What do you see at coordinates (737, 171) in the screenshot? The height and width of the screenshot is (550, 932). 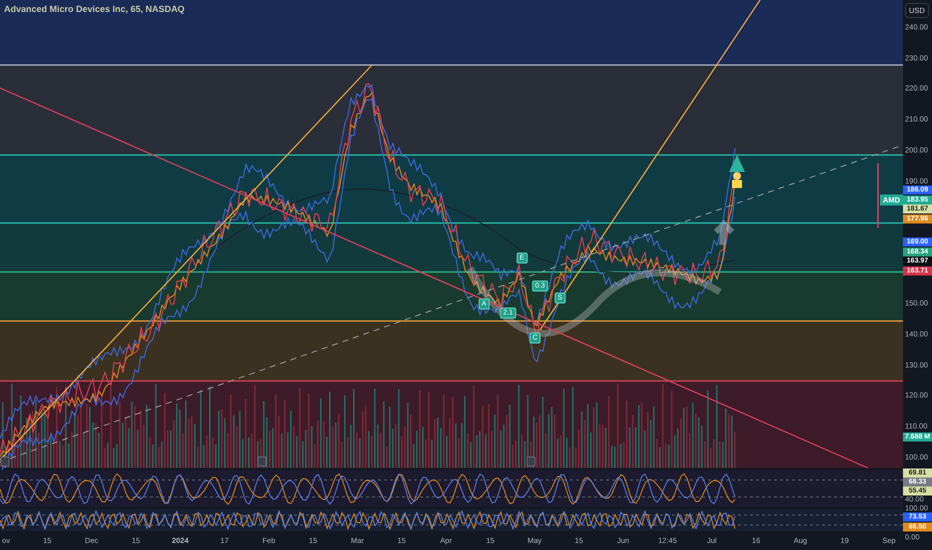 I see `wizard-icon` at bounding box center [737, 171].